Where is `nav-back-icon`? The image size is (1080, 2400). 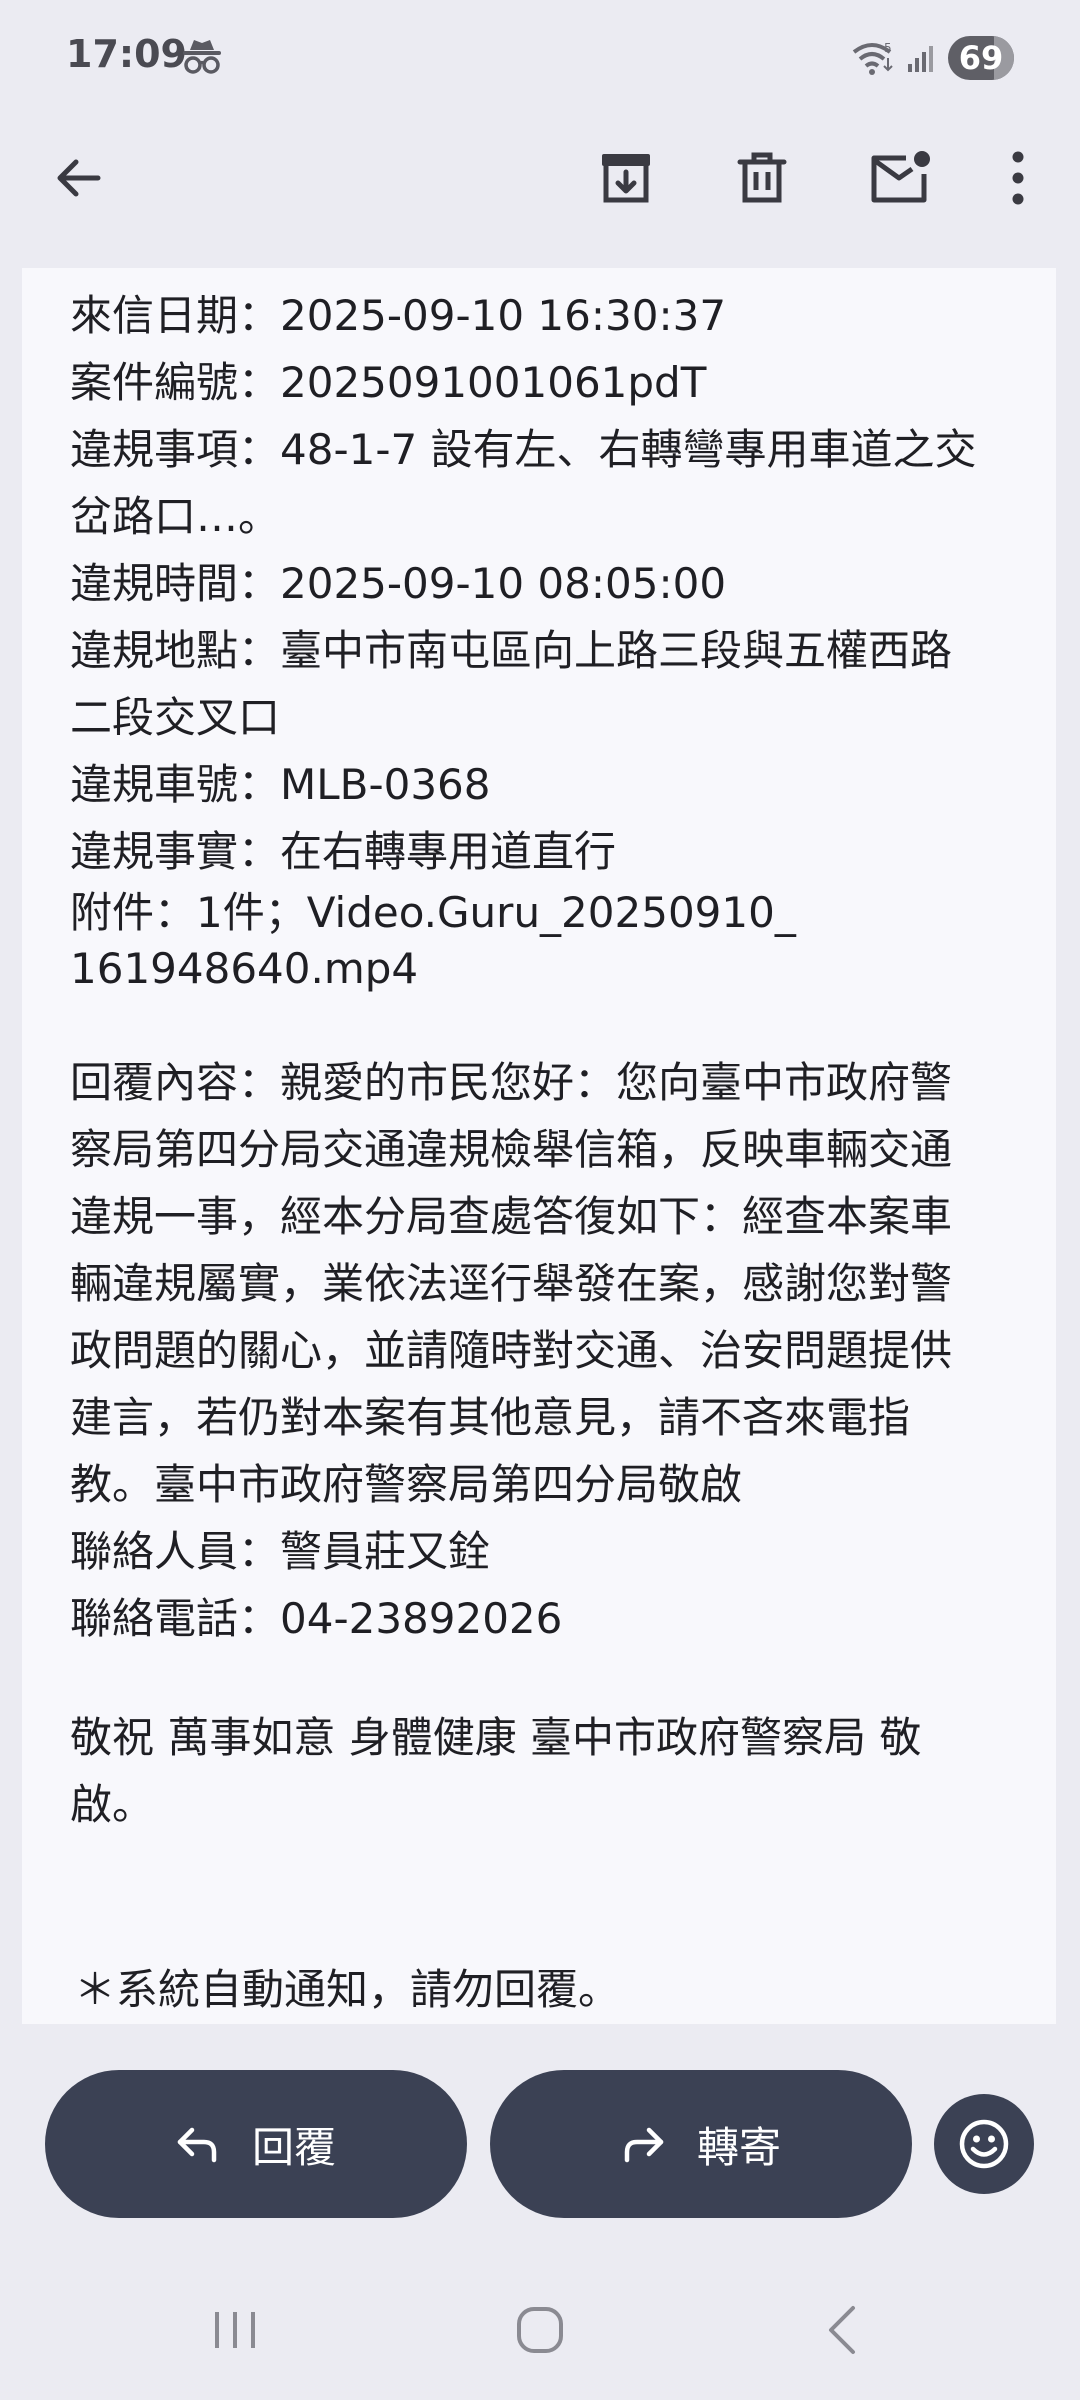 nav-back-icon is located at coordinates (845, 2330).